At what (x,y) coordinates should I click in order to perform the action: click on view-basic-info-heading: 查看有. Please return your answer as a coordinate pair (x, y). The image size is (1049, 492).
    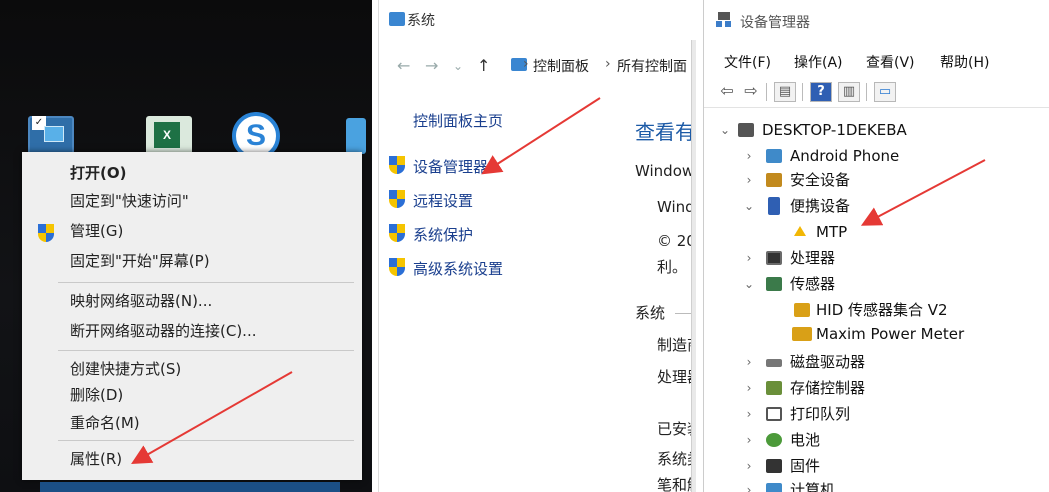
    Looking at the image, I should click on (665, 132).